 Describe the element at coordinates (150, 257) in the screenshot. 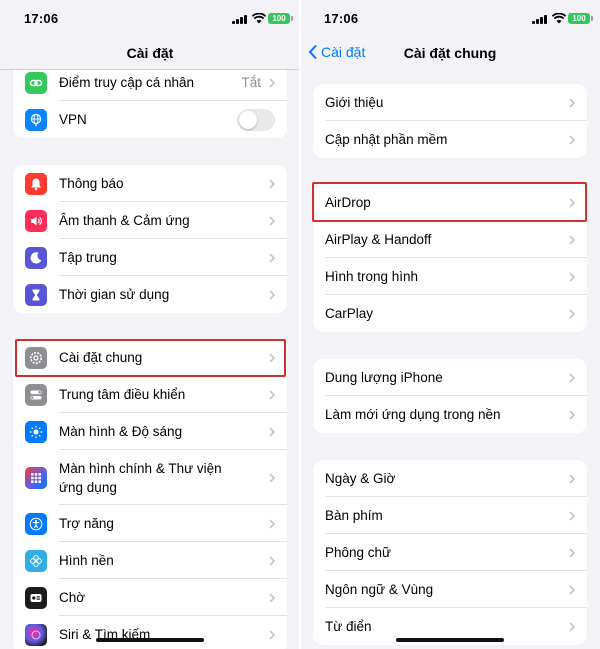

I see `settings-item-focus: Tập trung` at that location.